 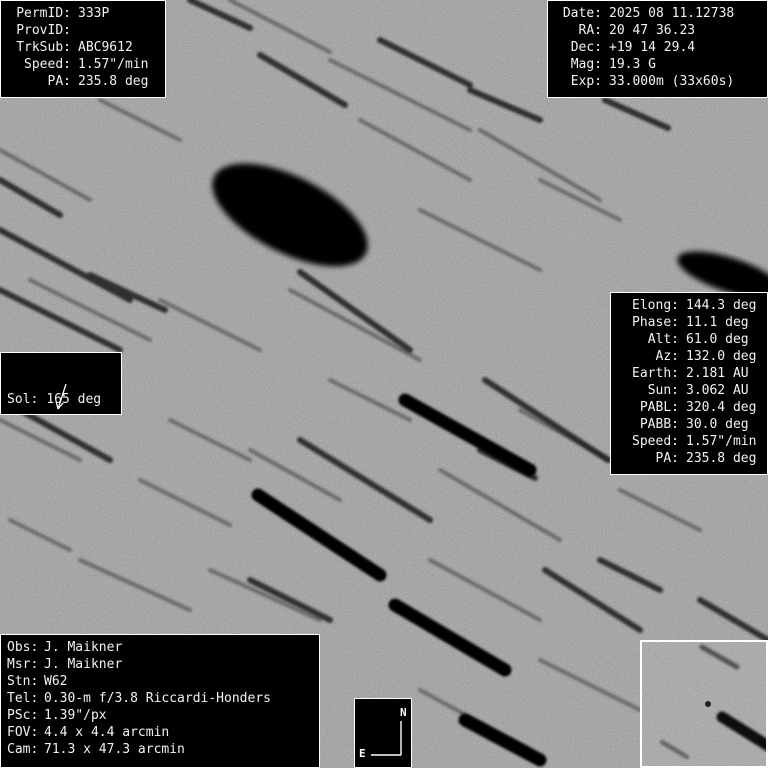 I want to click on geometry-row: Earth: 2.181 AU, so click(x=689, y=373).